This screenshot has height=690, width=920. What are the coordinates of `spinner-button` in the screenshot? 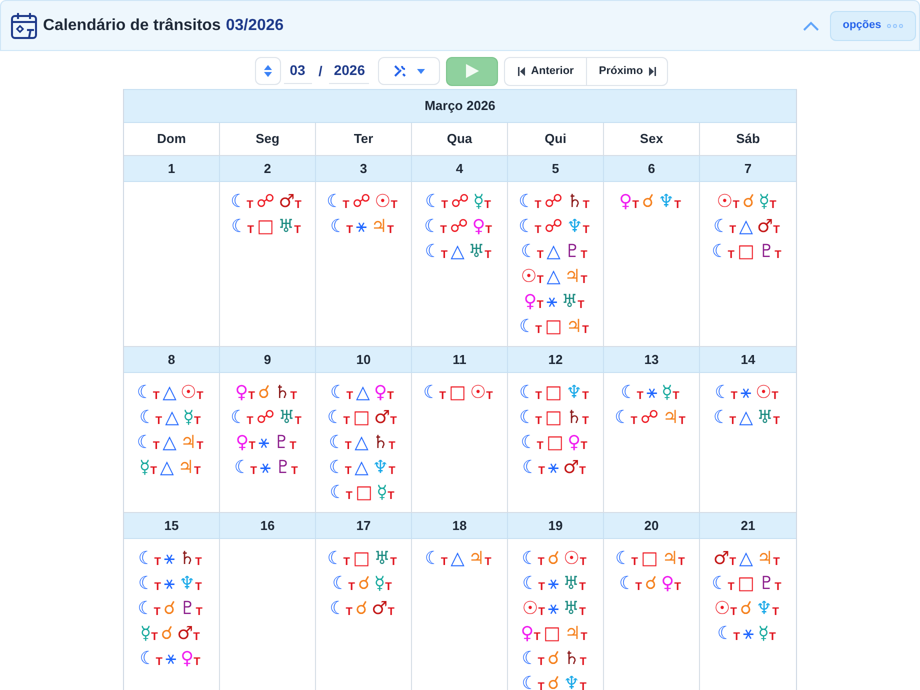 It's located at (267, 71).